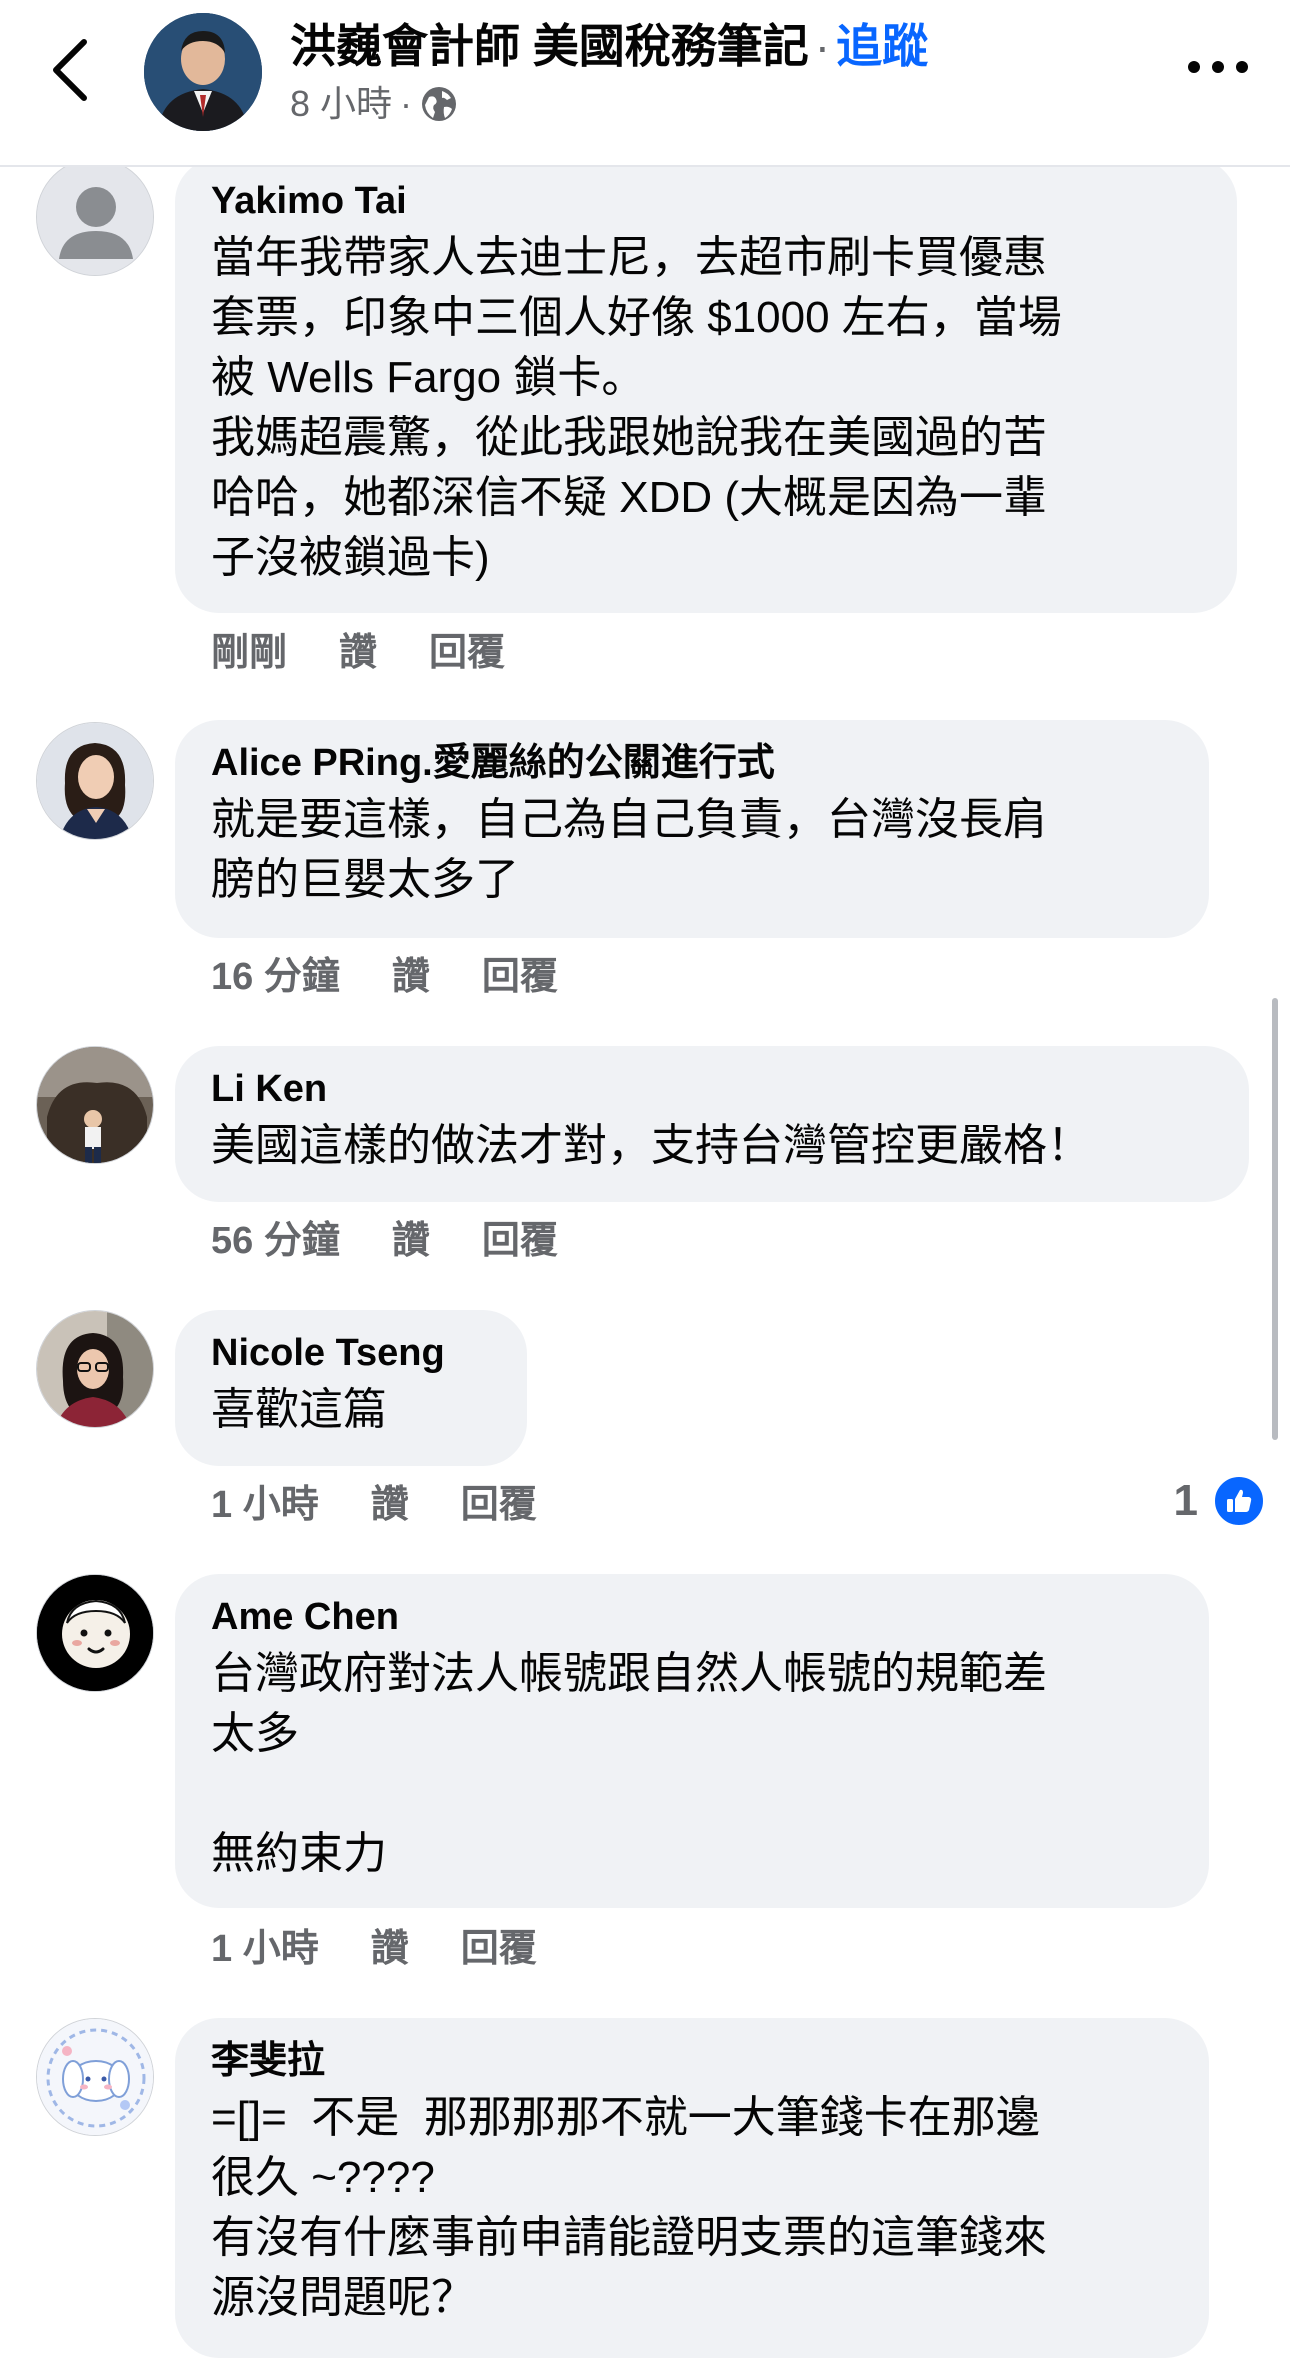 The height and width of the screenshot is (2372, 1290). Describe the element at coordinates (275, 977) in the screenshot. I see `comment-time: 16 分鐘` at that location.